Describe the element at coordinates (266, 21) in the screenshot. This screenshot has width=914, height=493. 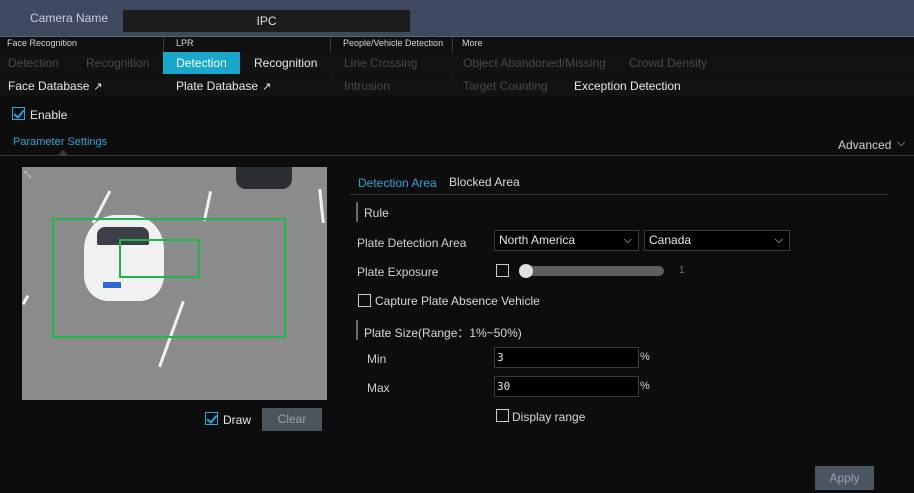
I see `camera-name-select: IPC` at that location.